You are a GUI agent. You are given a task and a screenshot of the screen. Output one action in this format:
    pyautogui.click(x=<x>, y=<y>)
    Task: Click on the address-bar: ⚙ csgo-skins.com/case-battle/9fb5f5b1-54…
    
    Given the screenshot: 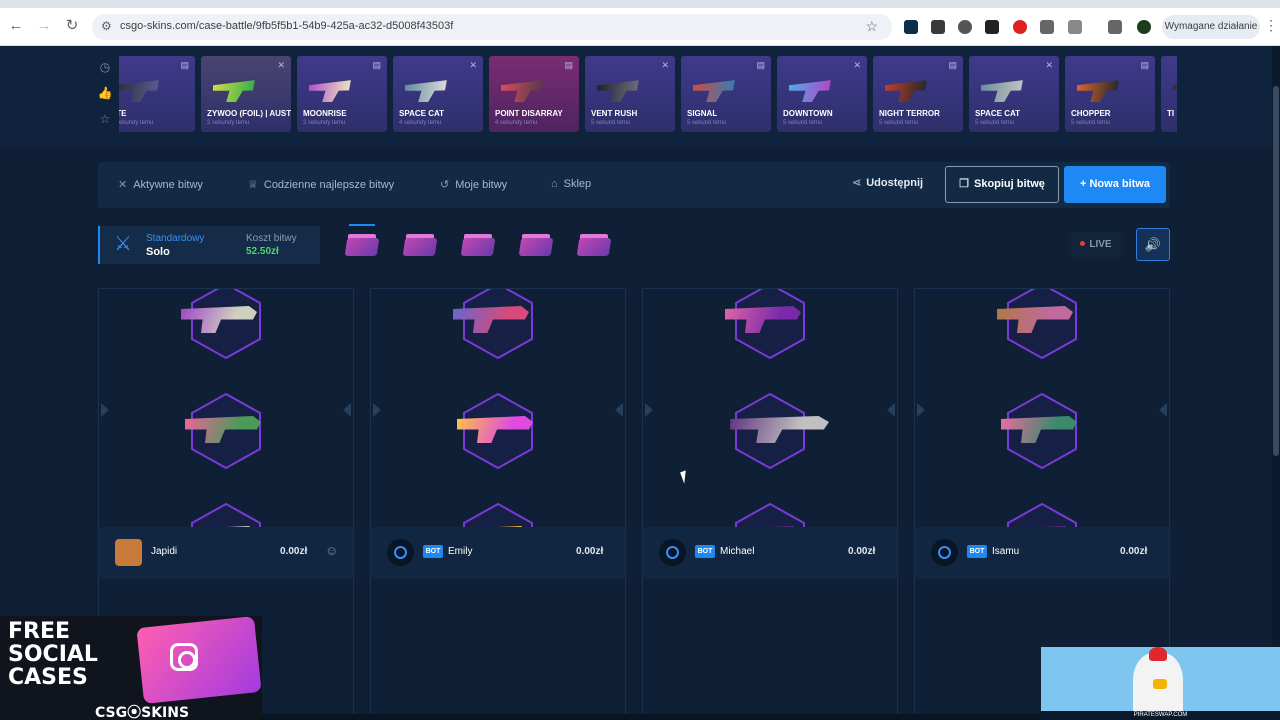 What is the action you would take?
    pyautogui.click(x=492, y=27)
    